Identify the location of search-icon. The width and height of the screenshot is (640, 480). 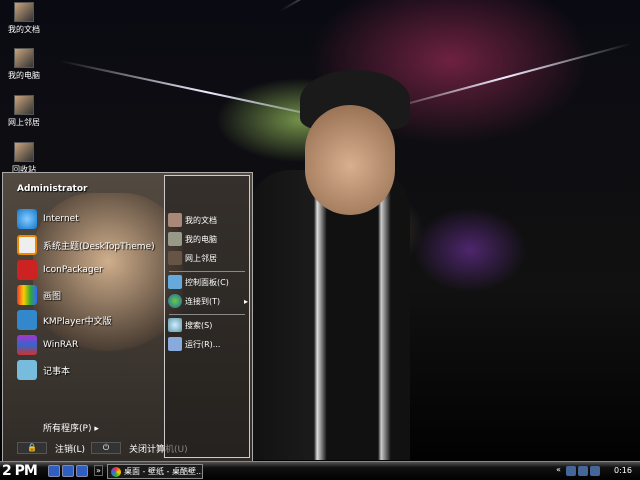
(175, 325).